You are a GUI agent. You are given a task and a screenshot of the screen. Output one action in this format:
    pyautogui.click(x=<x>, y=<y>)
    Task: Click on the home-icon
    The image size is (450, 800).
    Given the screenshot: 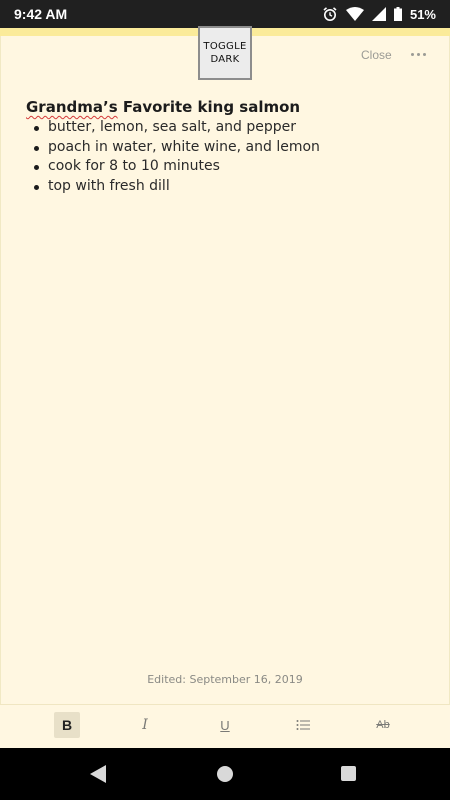 What is the action you would take?
    pyautogui.click(x=225, y=774)
    